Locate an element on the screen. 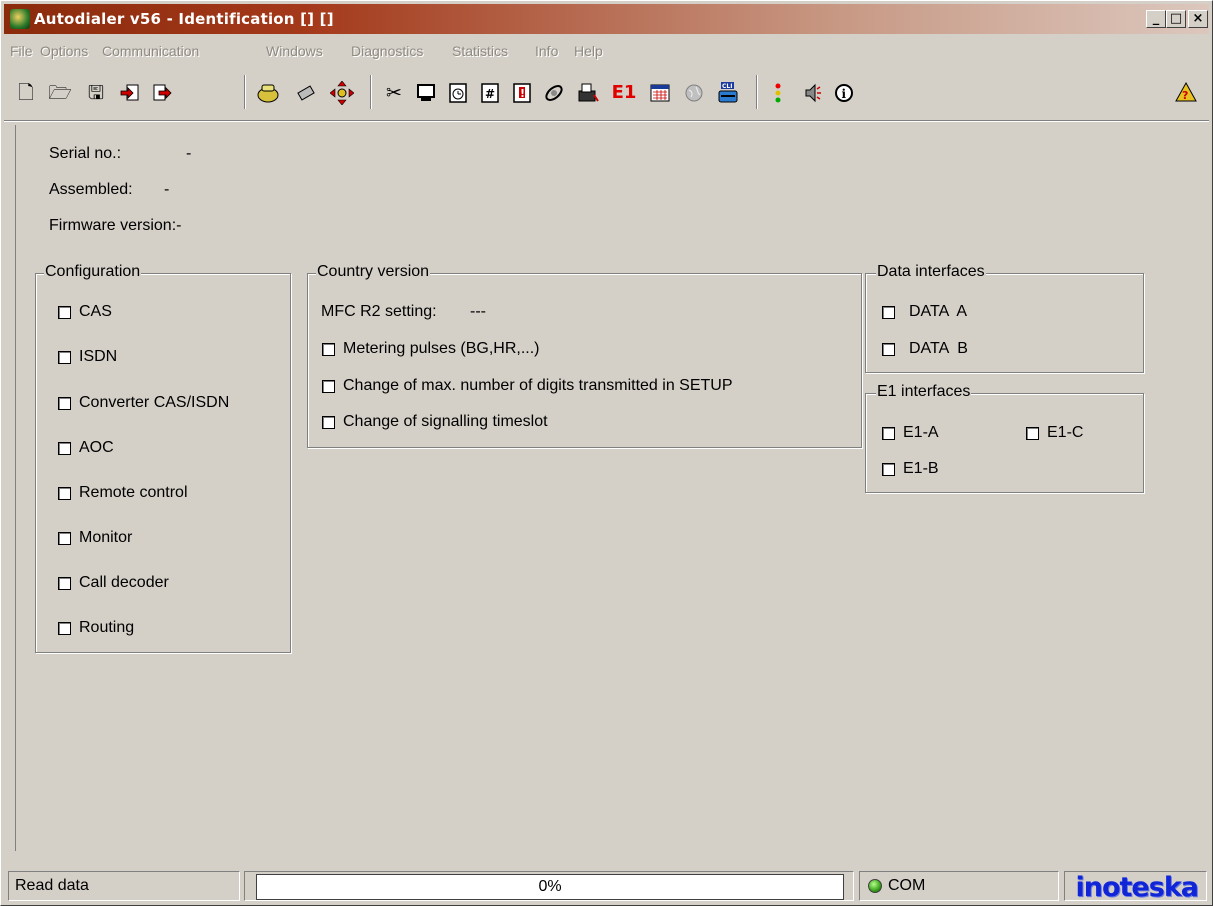  globe-icon is located at coordinates (694, 93).